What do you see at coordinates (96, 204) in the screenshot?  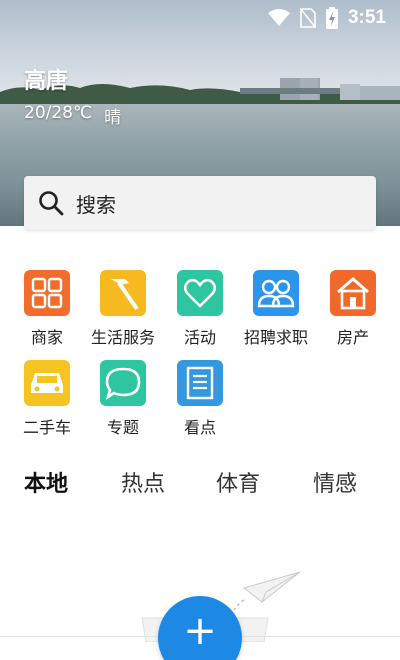 I see `search-label: 搜索` at bounding box center [96, 204].